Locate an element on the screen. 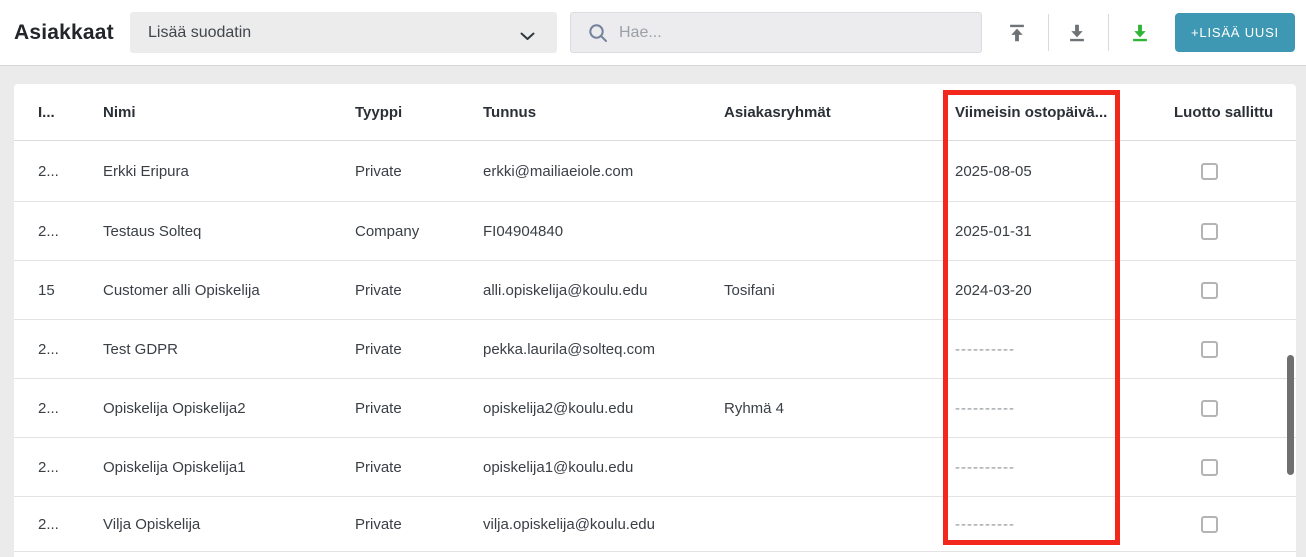  export-button is located at coordinates (1140, 33).